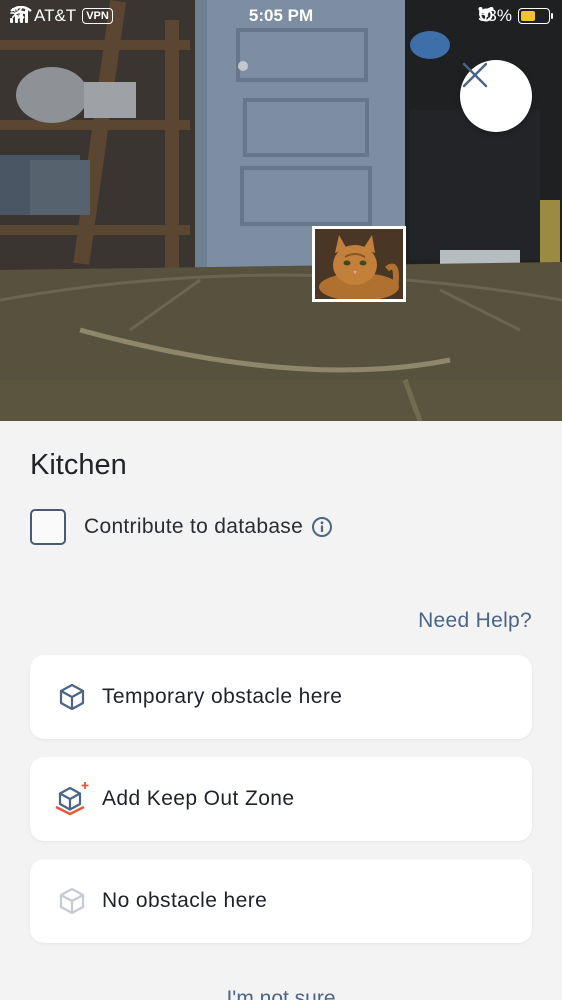 This screenshot has width=562, height=1000. I want to click on cube-icon, so click(72, 697).